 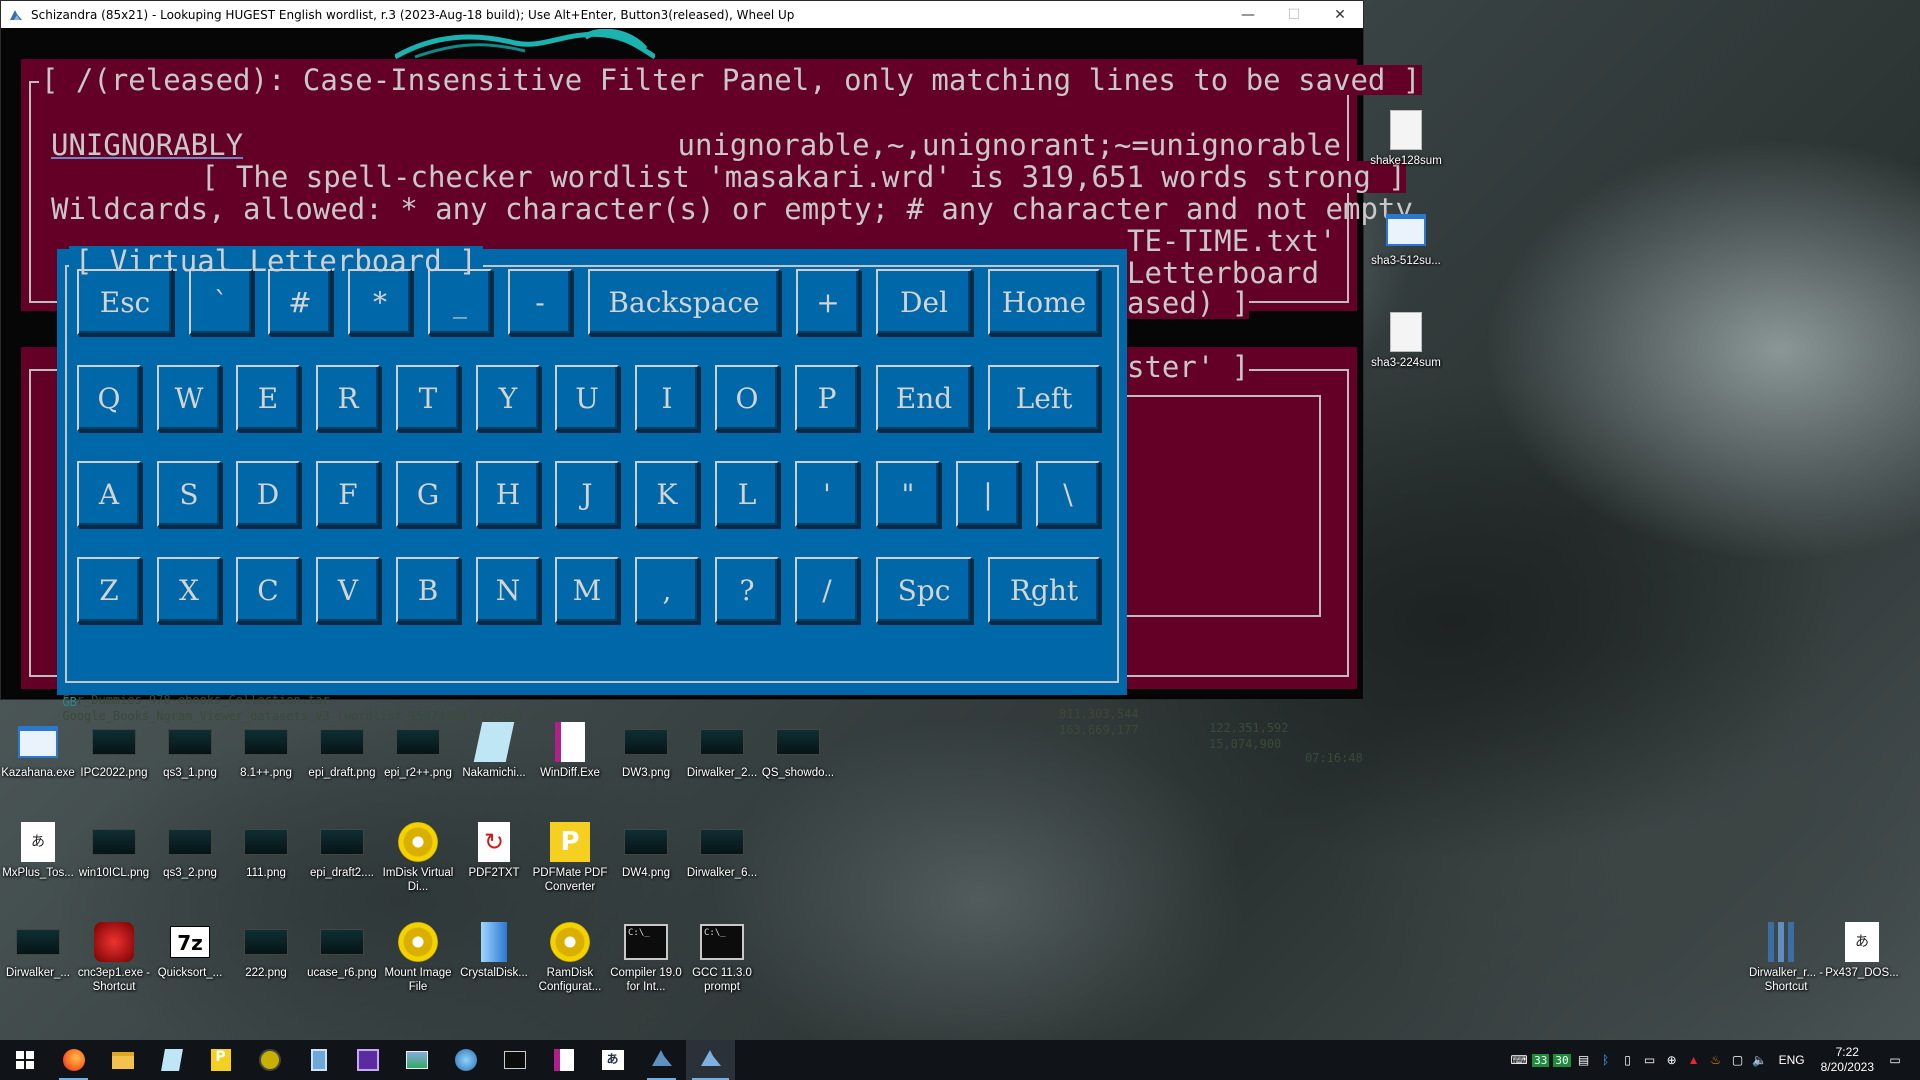 I want to click on app-tray-icon: ▲, so click(x=1694, y=1060).